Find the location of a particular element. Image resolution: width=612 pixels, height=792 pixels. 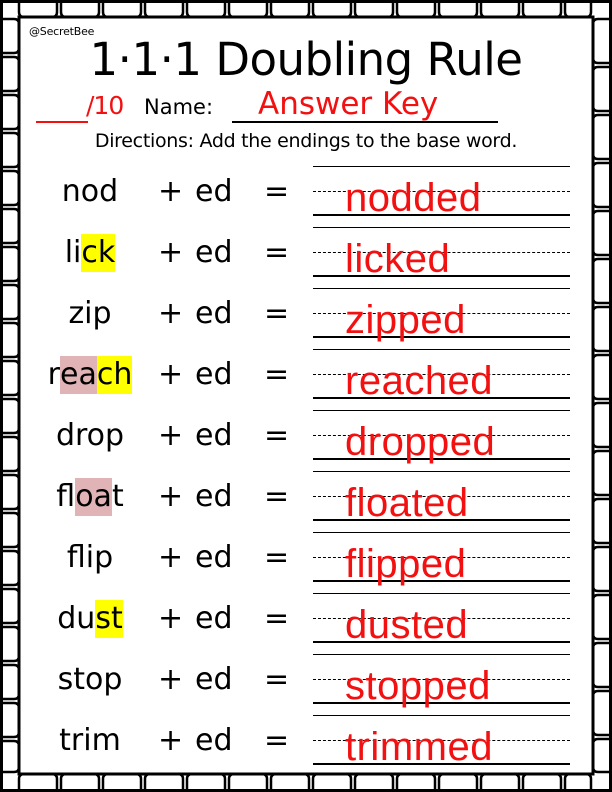

answer-text: reached is located at coordinates (419, 381).